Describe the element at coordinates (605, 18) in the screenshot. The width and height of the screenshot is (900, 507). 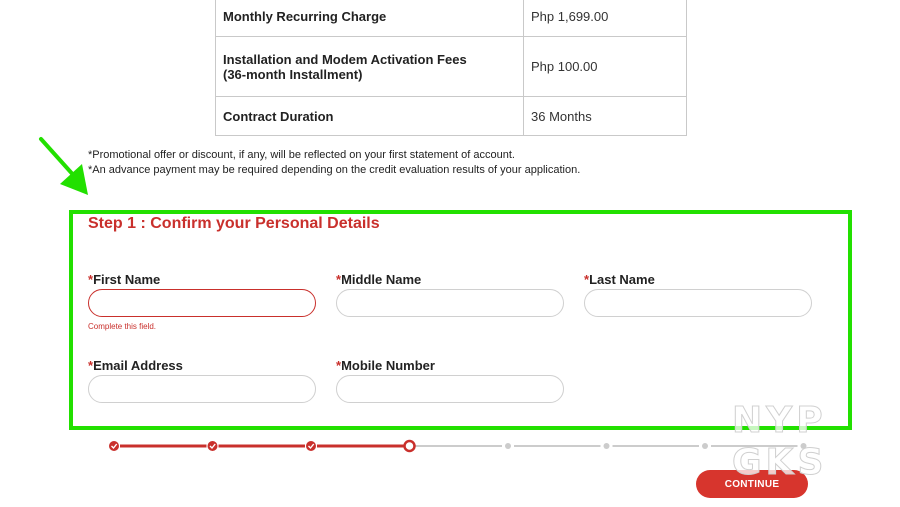
I see `row-value: Php 1,699.00` at that location.